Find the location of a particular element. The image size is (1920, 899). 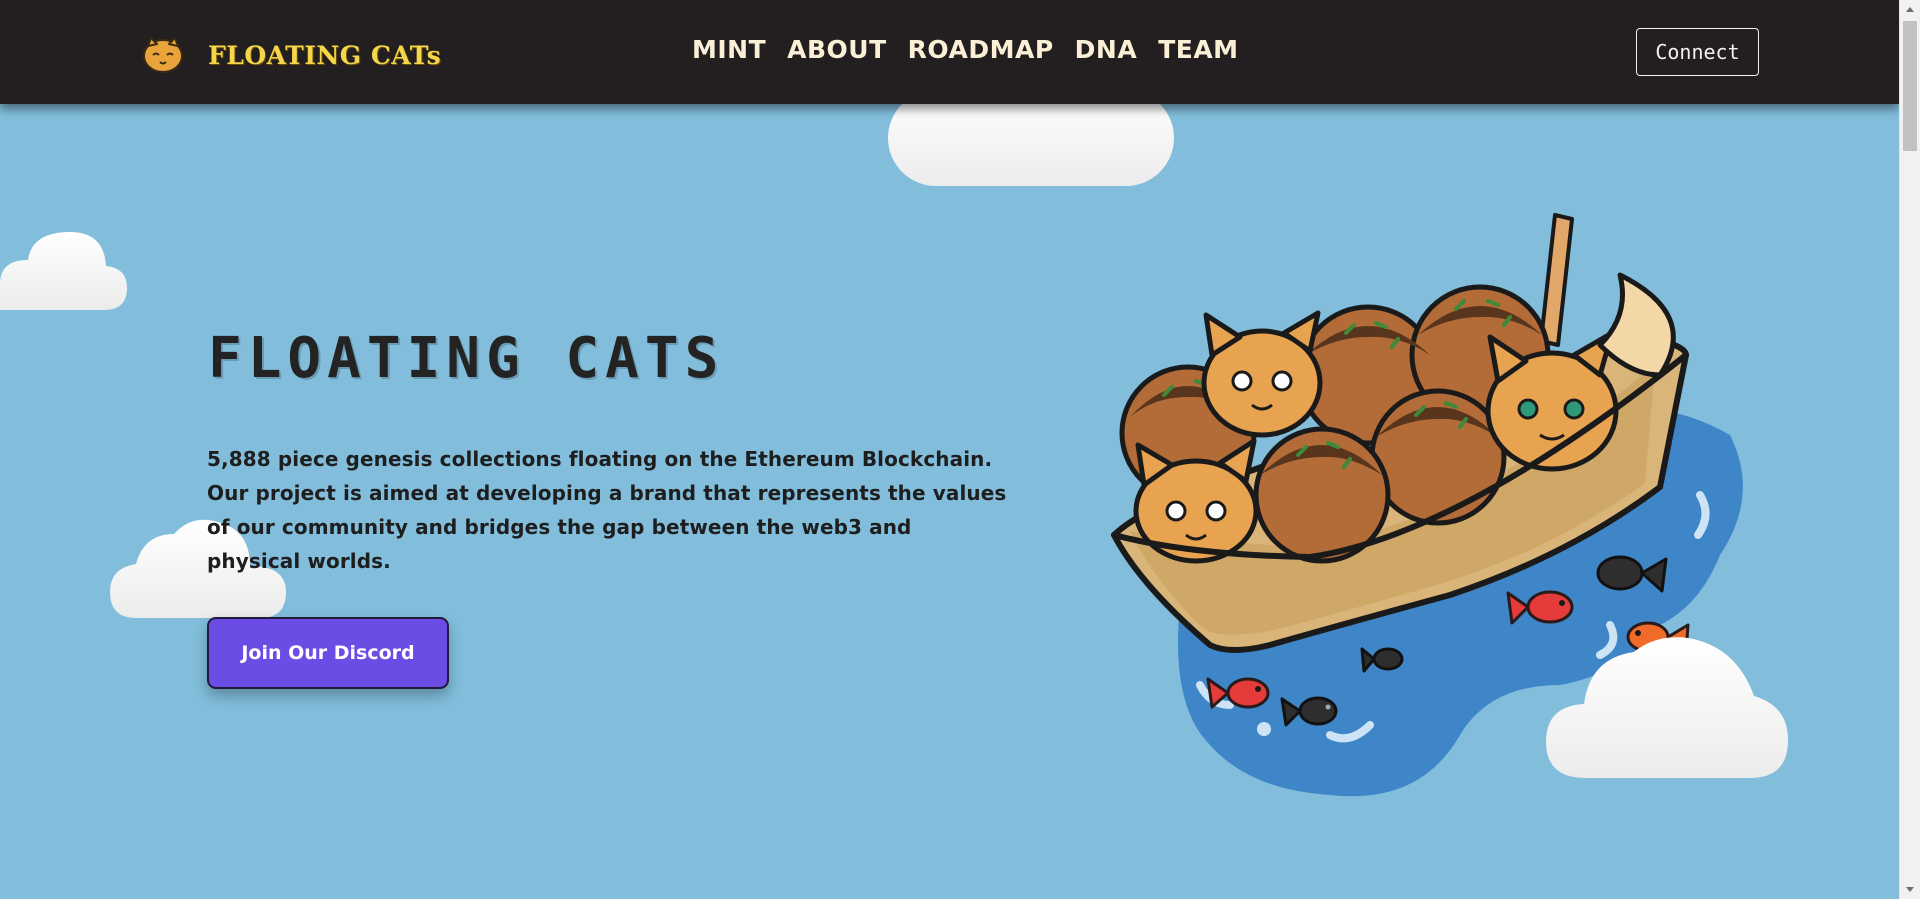

cat-head-right-icon is located at coordinates (1552, 401).